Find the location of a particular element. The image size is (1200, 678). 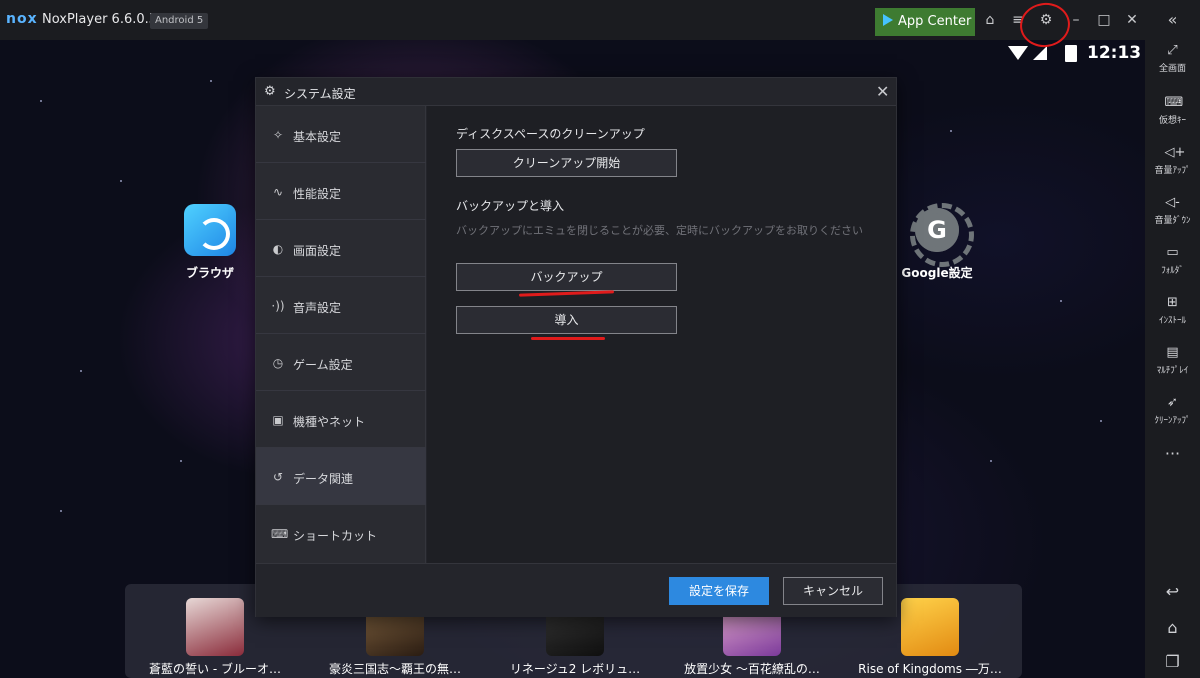

toolbar-virtual-keys: ⌨ 仮想ｷｰ is located at coordinates (1172, 111).